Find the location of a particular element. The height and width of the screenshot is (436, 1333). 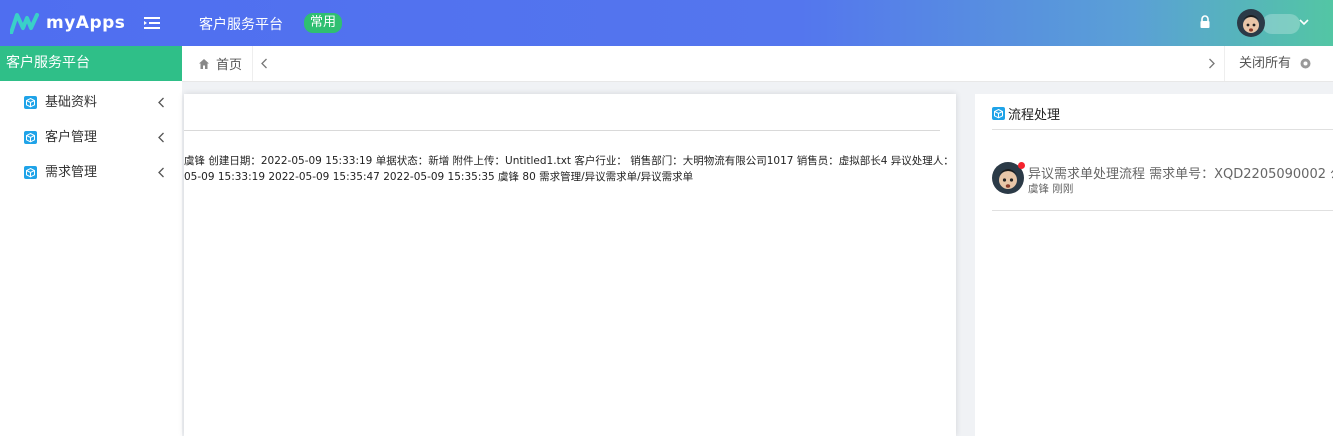

flow-panel-title: 流程处理 is located at coordinates (1026, 113).